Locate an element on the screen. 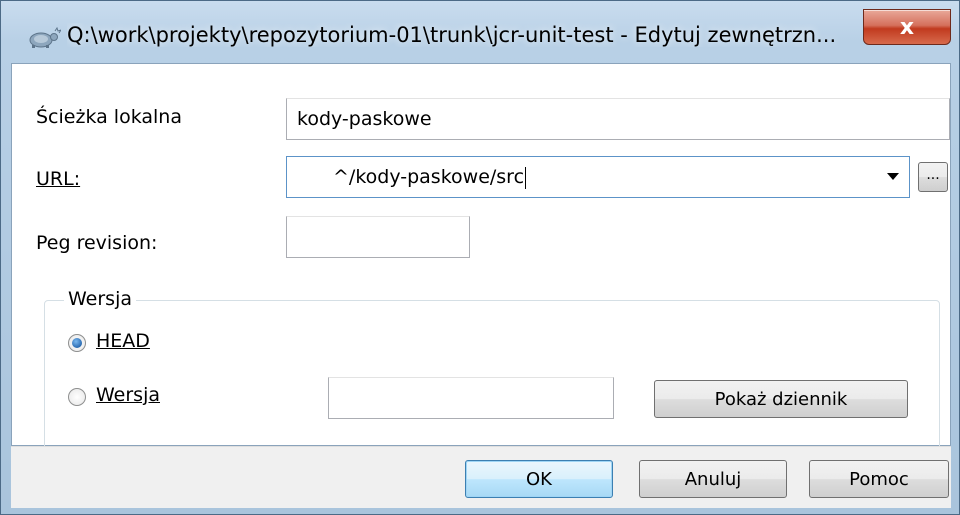 The width and height of the screenshot is (960, 515). url-label: URL: is located at coordinates (58, 179).